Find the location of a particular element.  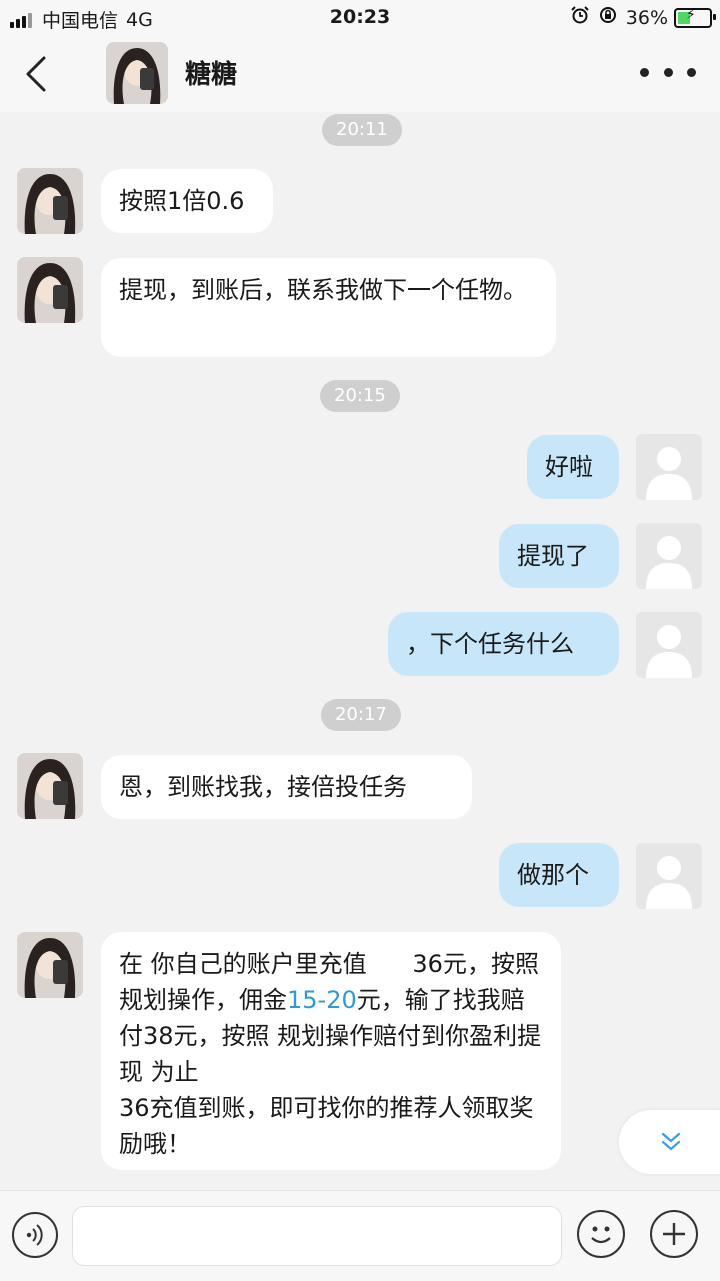

incoming-message: 提现，到账后，联系我做下一个任物。 is located at coordinates (328, 307).